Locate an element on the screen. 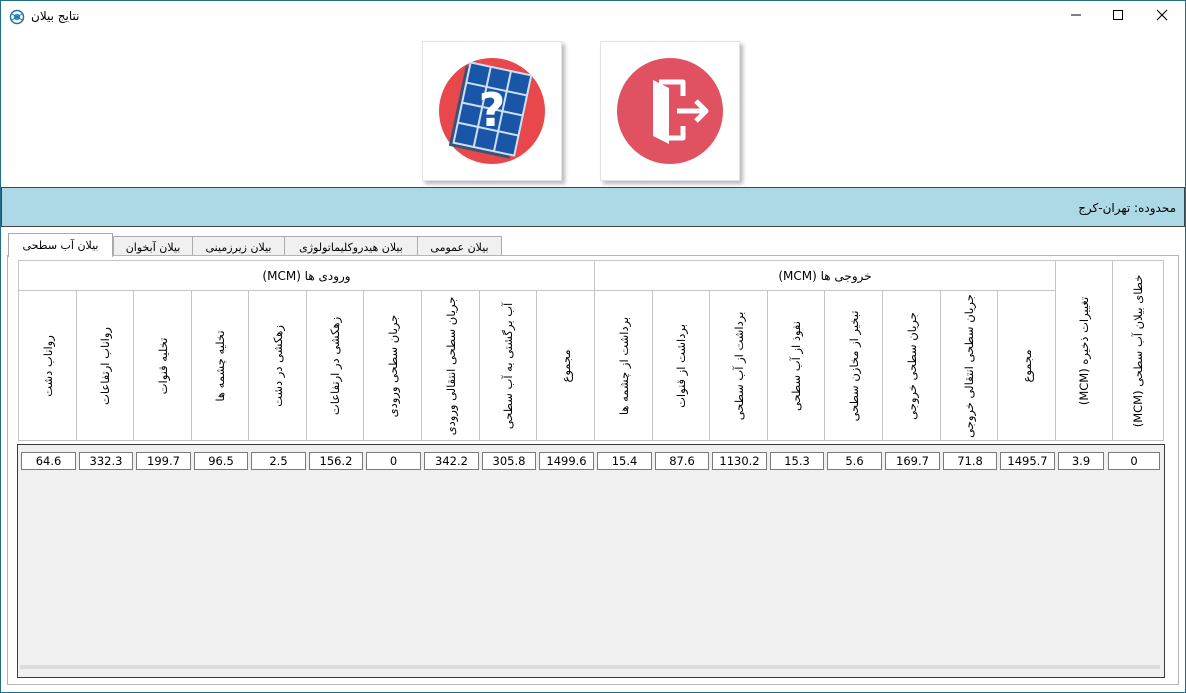  column-header-label: تبخیر از مخازن سطحی is located at coordinates (853, 365).